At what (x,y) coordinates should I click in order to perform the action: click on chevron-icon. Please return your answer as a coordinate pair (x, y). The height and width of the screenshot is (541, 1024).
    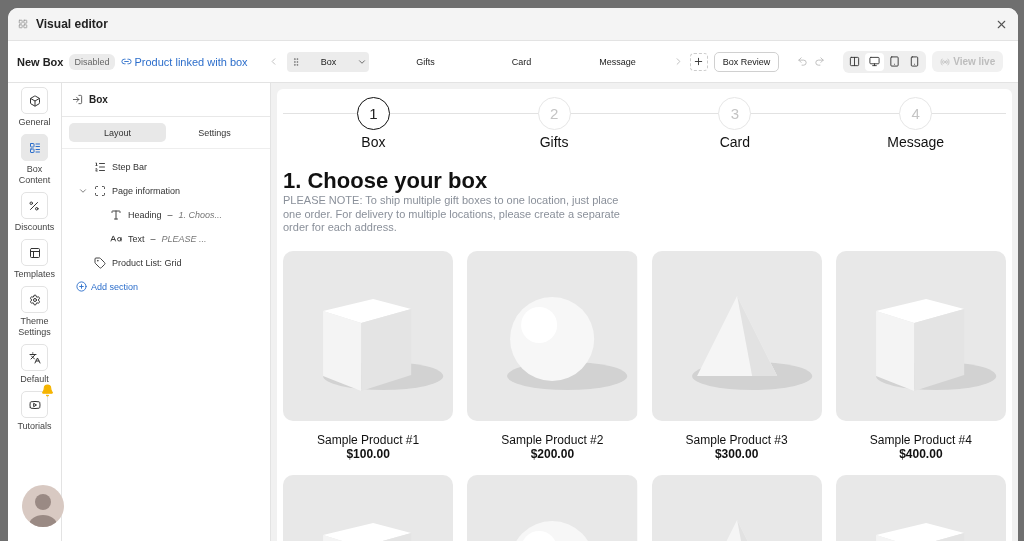
    Looking at the image, I should click on (83, 191).